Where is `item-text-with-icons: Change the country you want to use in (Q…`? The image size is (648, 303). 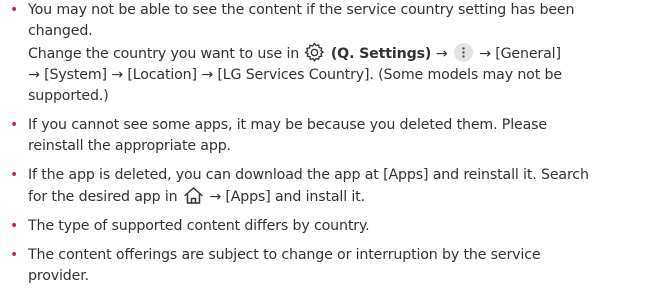
item-text-with-icons: Change the country you want to use in (Q… is located at coordinates (334, 53).